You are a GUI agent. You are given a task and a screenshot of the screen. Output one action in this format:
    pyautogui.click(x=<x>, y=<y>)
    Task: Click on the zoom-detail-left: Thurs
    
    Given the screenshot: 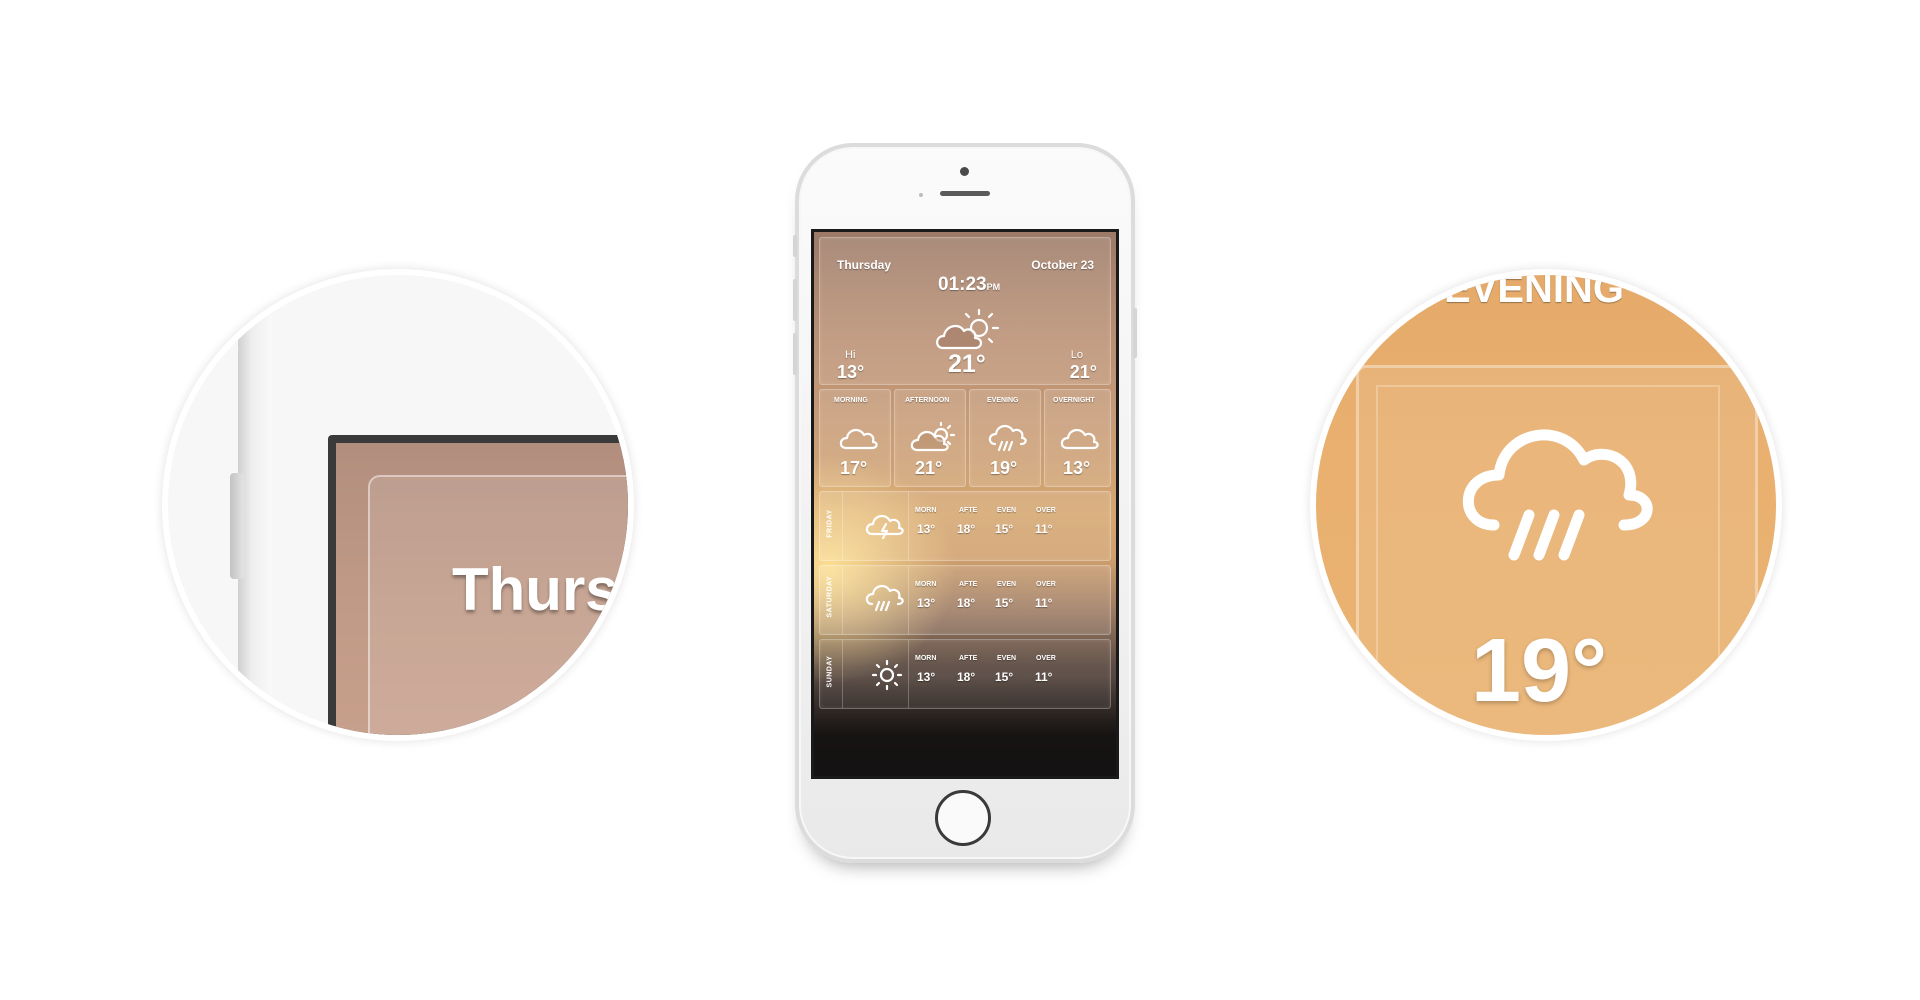 What is the action you would take?
    pyautogui.click(x=398, y=505)
    